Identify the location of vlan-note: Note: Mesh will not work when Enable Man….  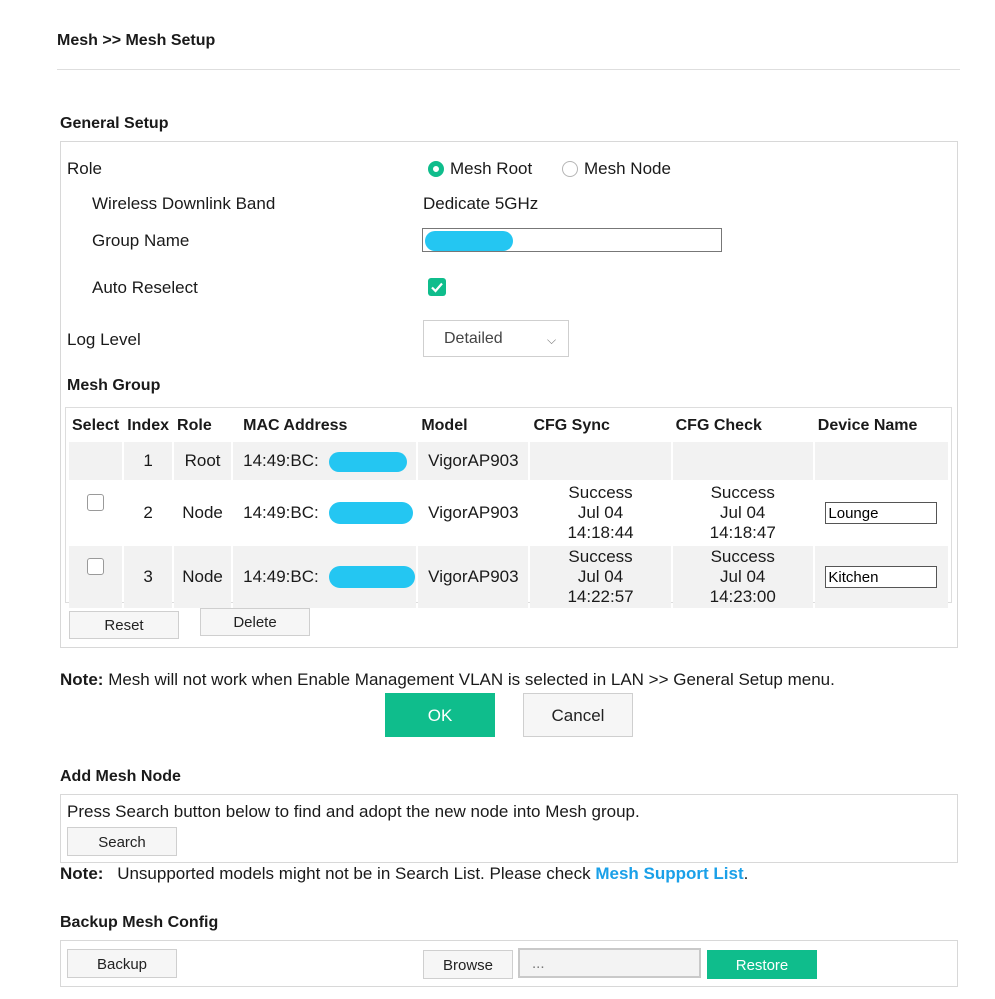
(447, 680).